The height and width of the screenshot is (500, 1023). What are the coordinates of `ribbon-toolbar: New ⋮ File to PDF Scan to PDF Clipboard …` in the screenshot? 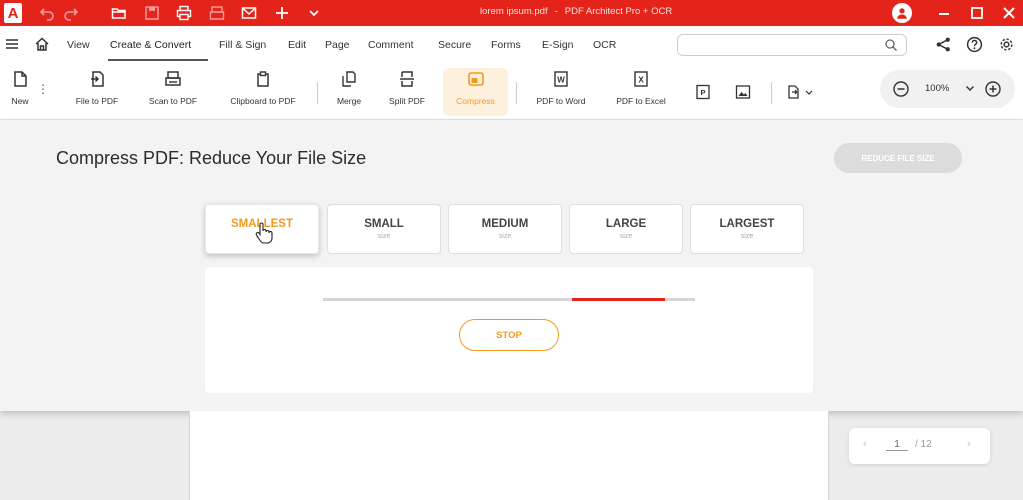 It's located at (511, 91).